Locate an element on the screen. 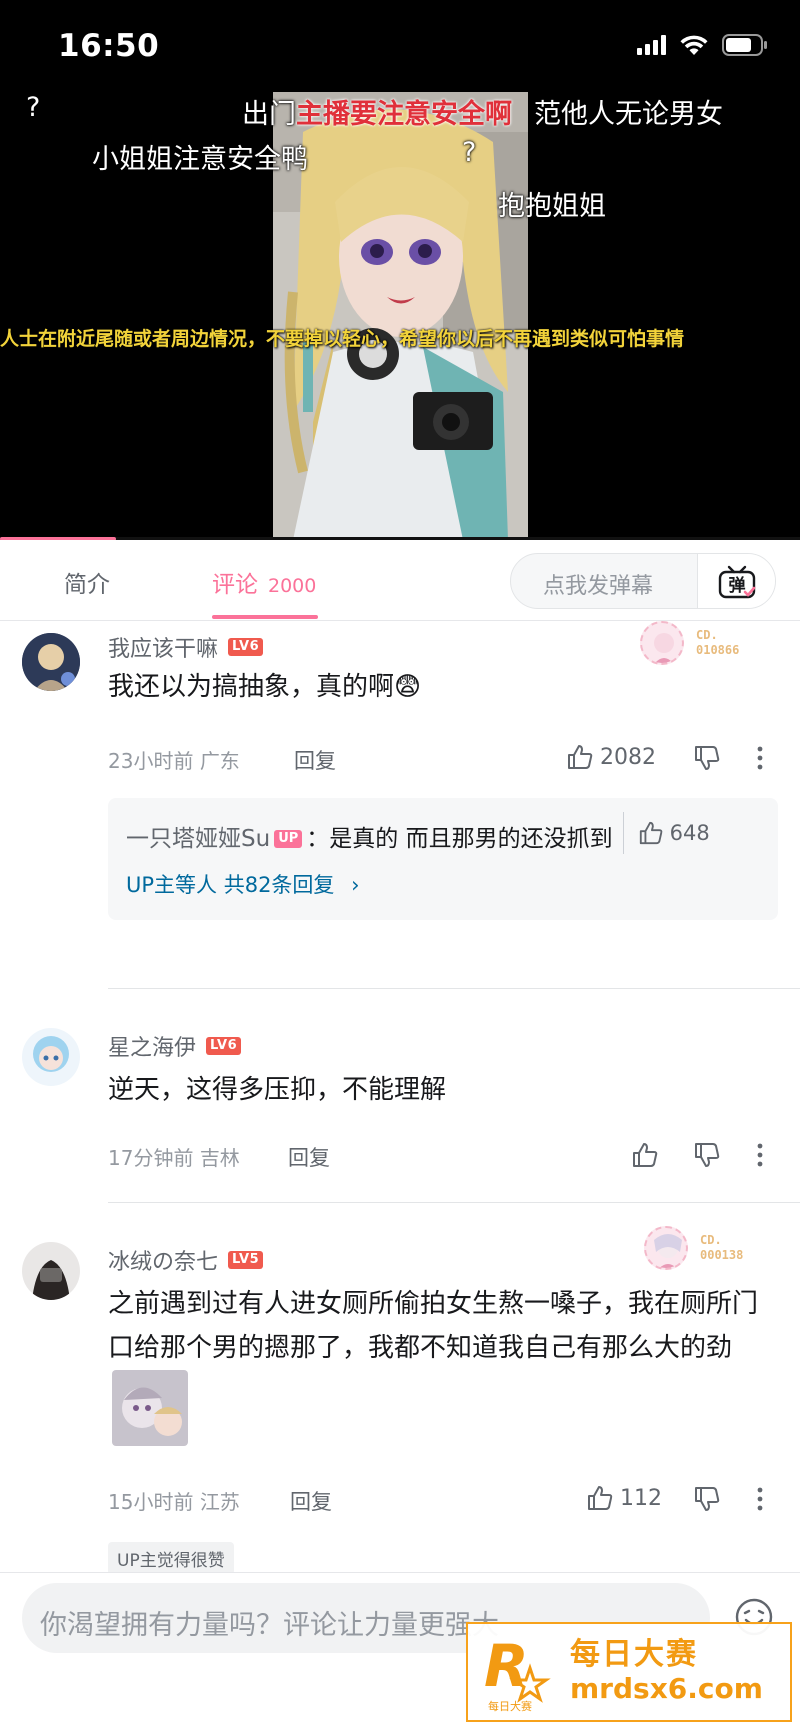 The width and height of the screenshot is (800, 1731). watermark-text: 每日大赛 mrdsx6.com is located at coordinates (666, 1672).